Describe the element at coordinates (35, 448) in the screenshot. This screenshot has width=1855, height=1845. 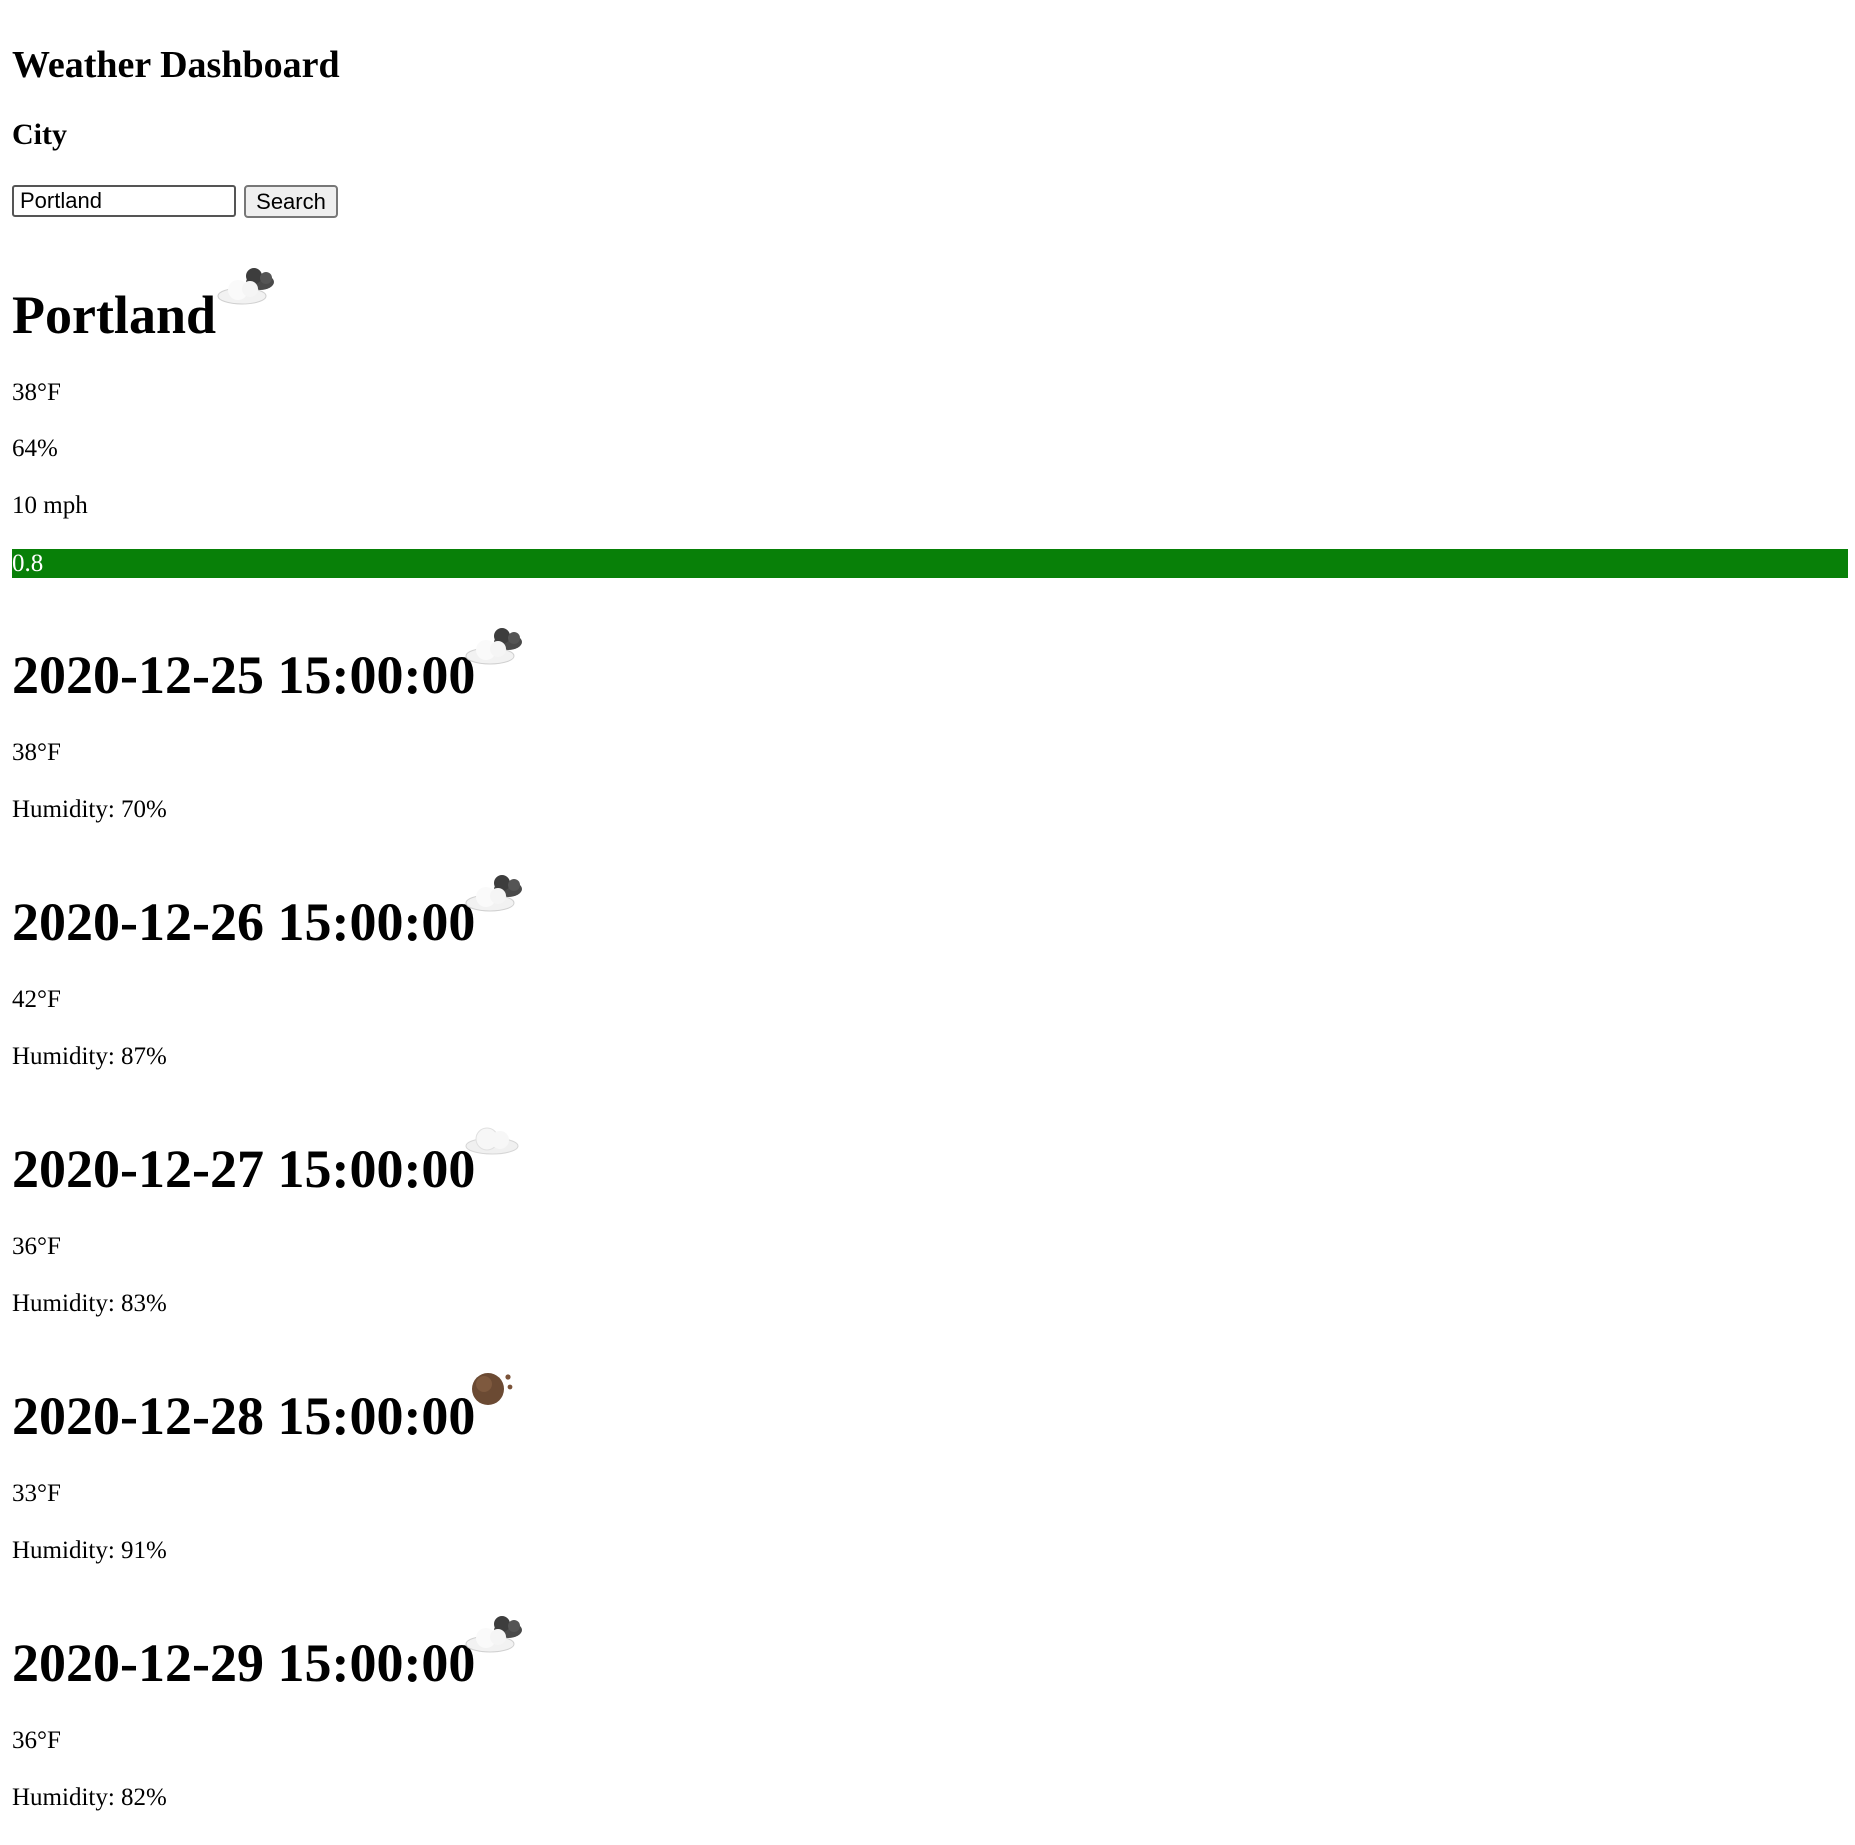
I see `current-humidity: 64%` at that location.